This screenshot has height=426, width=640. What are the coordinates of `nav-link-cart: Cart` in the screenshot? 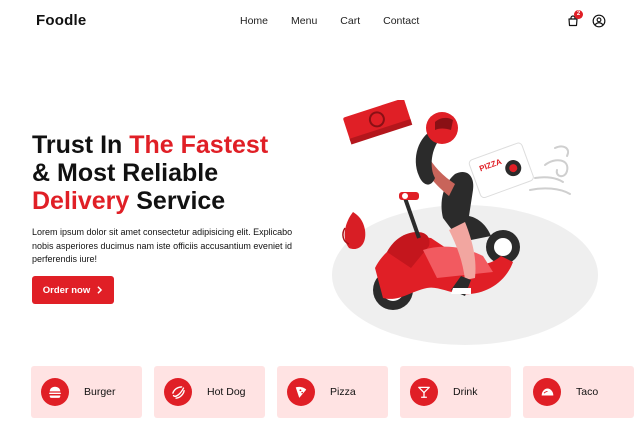 It's located at (350, 21).